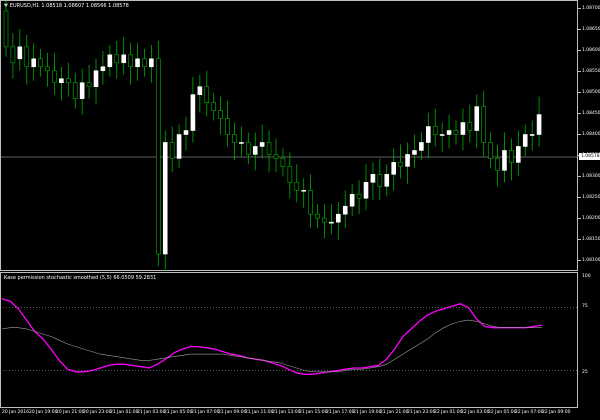 This screenshot has height=420, width=600. Describe the element at coordinates (448, 412) in the screenshot. I see `time-label: 22 Jan 01:00` at that location.